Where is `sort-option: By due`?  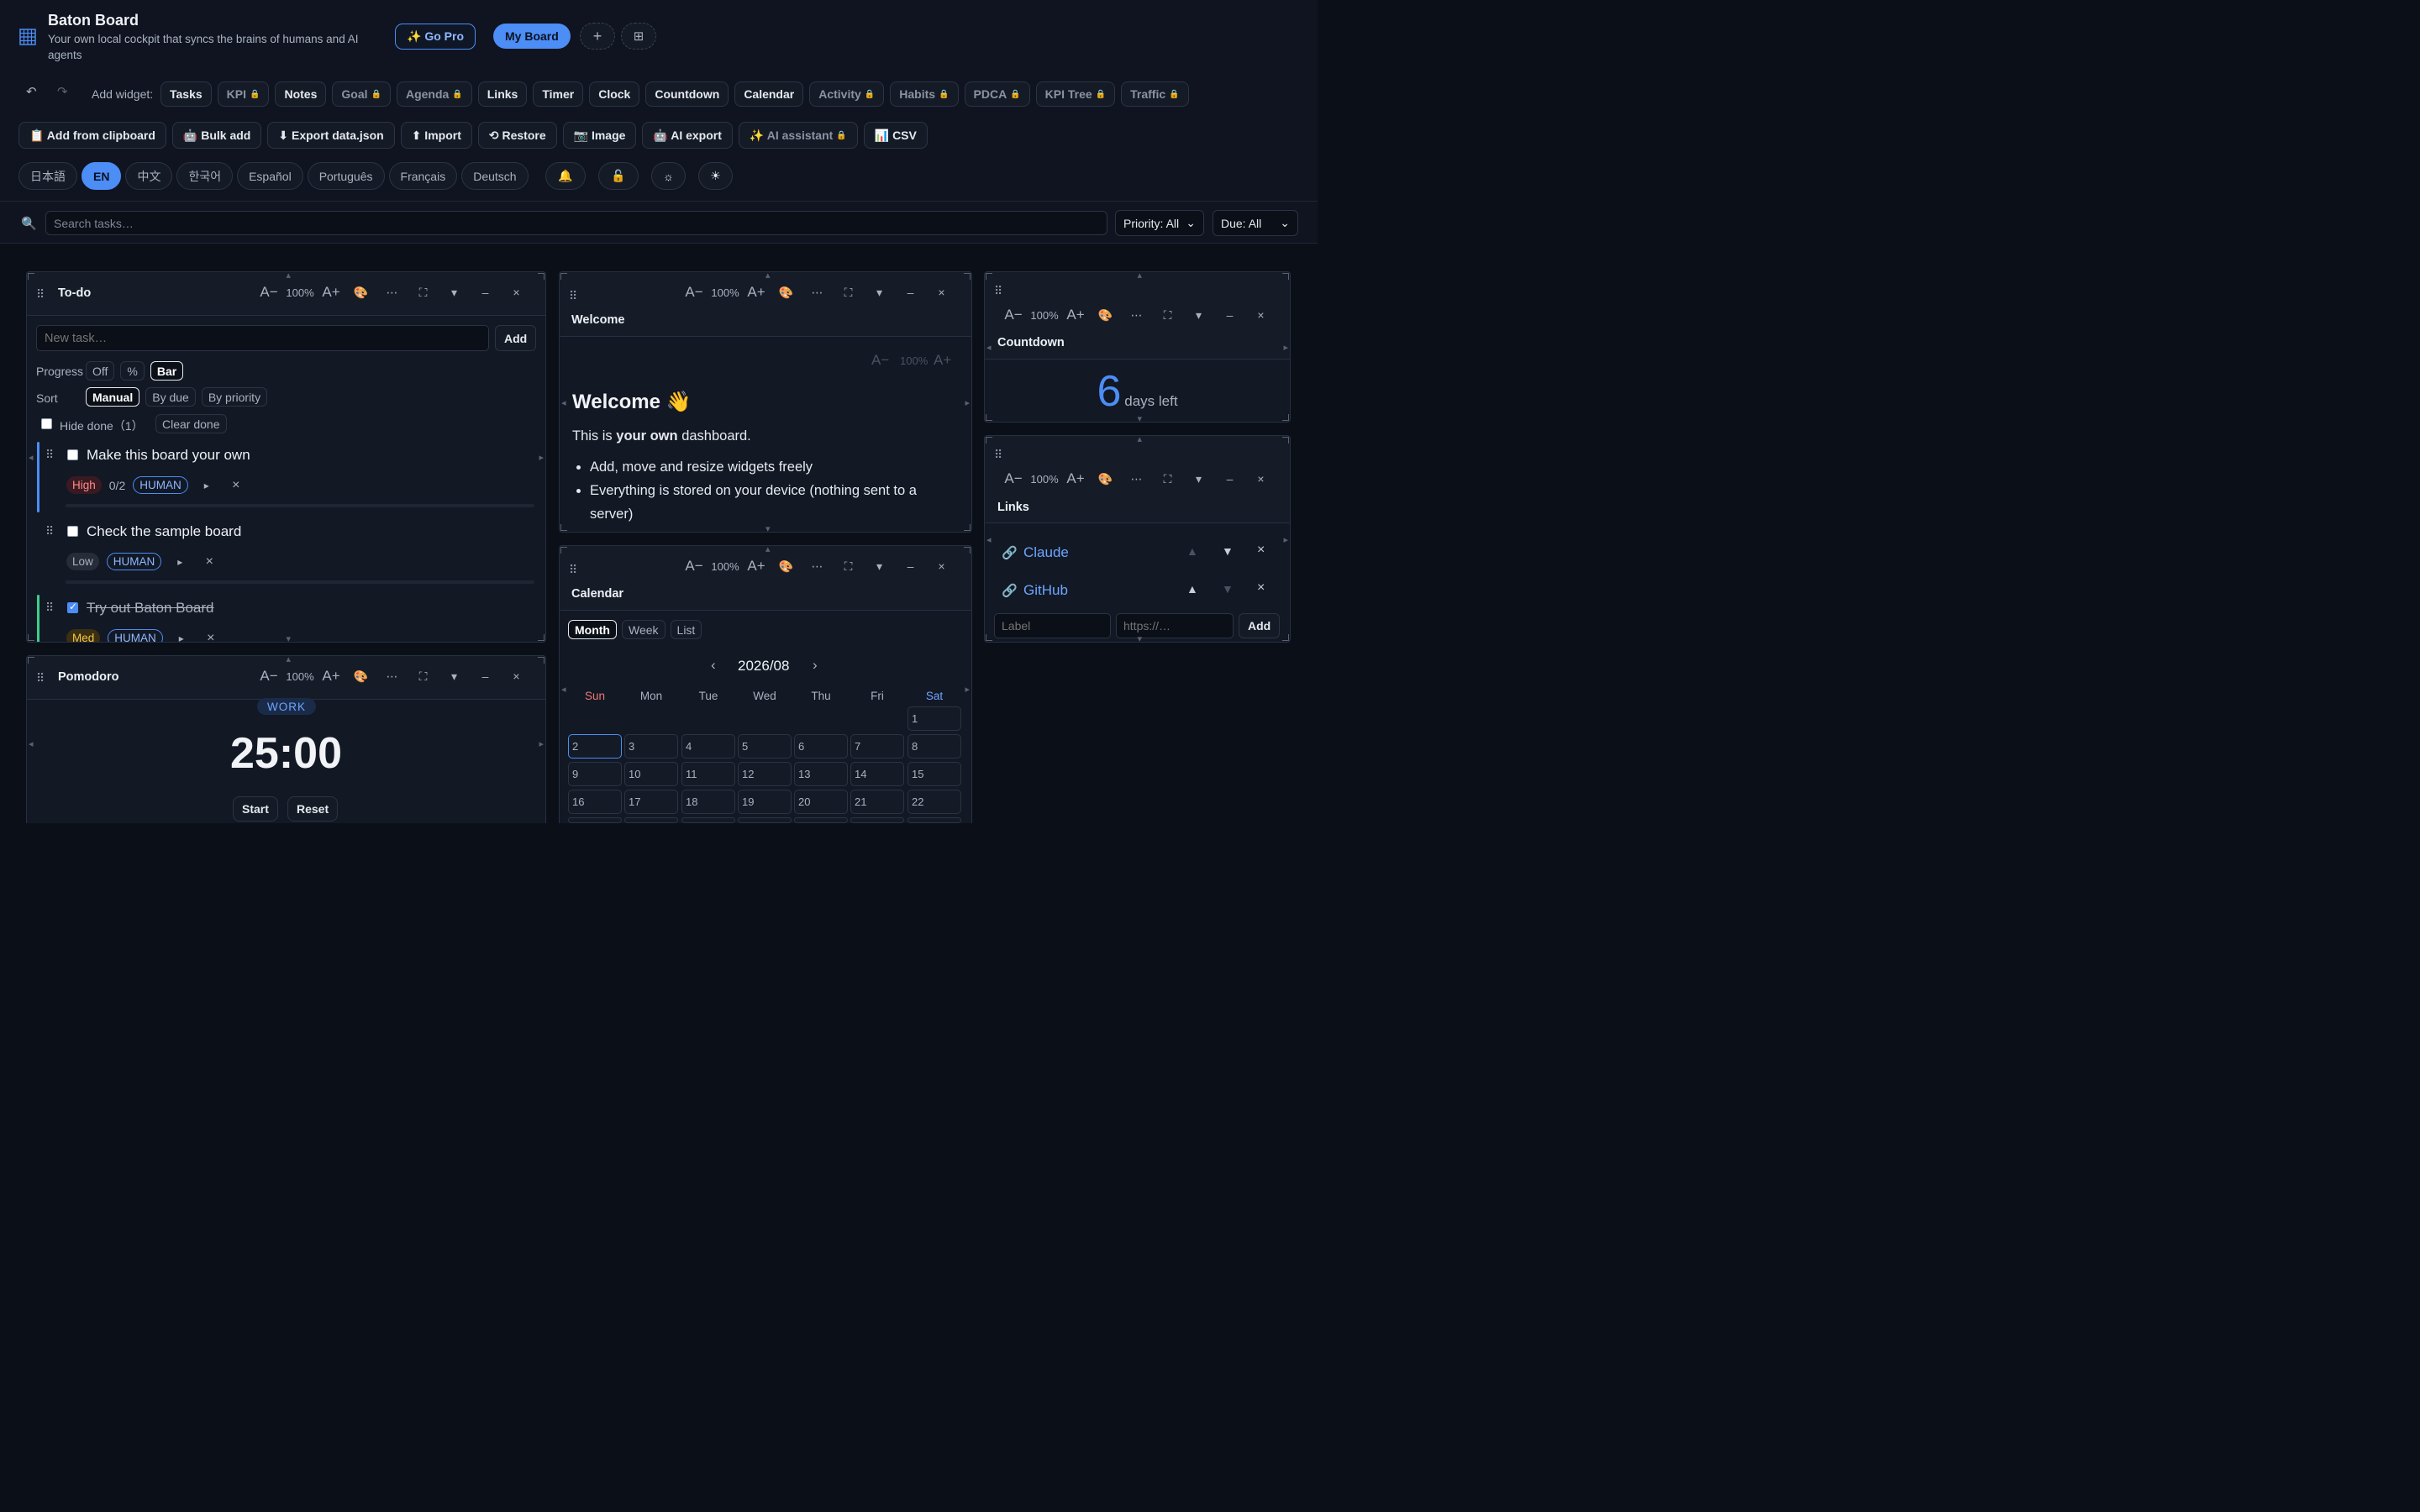
sort-option: By due is located at coordinates (170, 397).